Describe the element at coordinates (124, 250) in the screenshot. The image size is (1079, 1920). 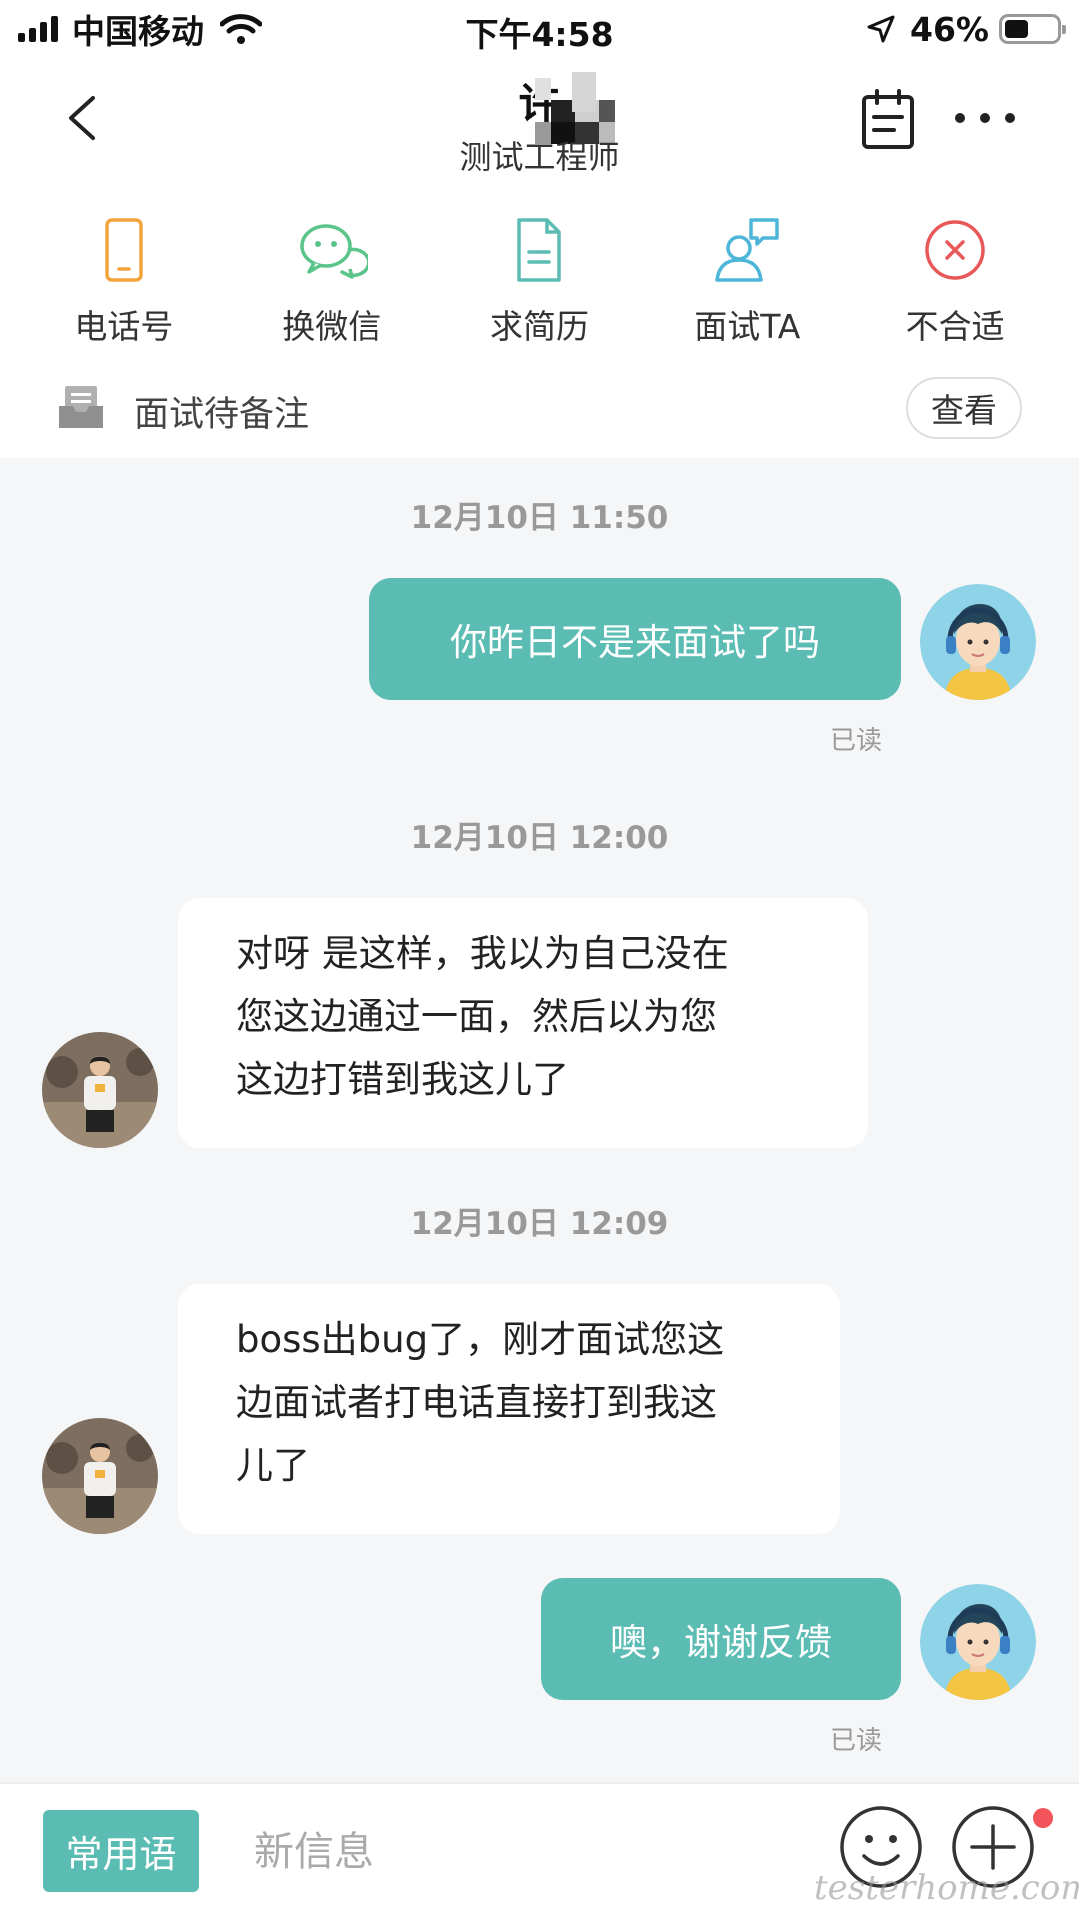
I see `phone-icon` at that location.